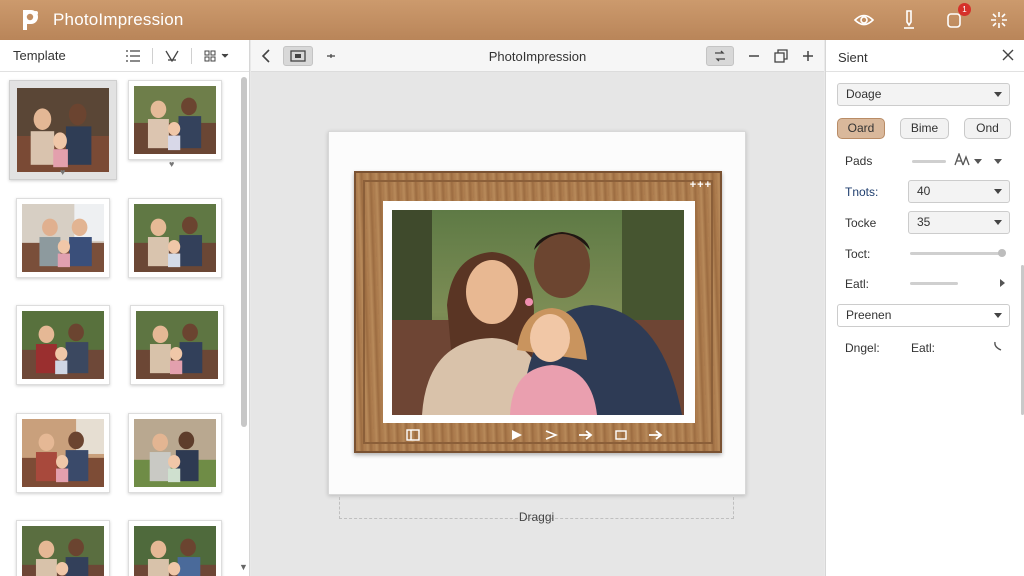  What do you see at coordinates (924, 191) in the screenshot?
I see `tints-value: 40` at bounding box center [924, 191].